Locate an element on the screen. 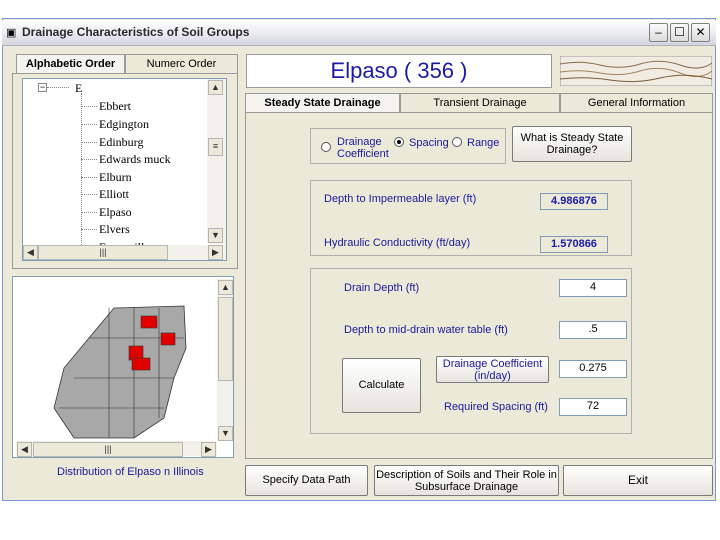  tree-vscroll is located at coordinates (216, 161).